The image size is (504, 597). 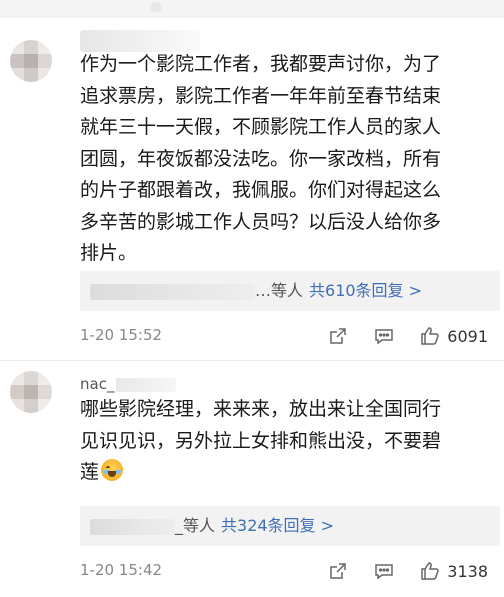 I want to click on reply-names-suffix: _等人, so click(x=195, y=525).